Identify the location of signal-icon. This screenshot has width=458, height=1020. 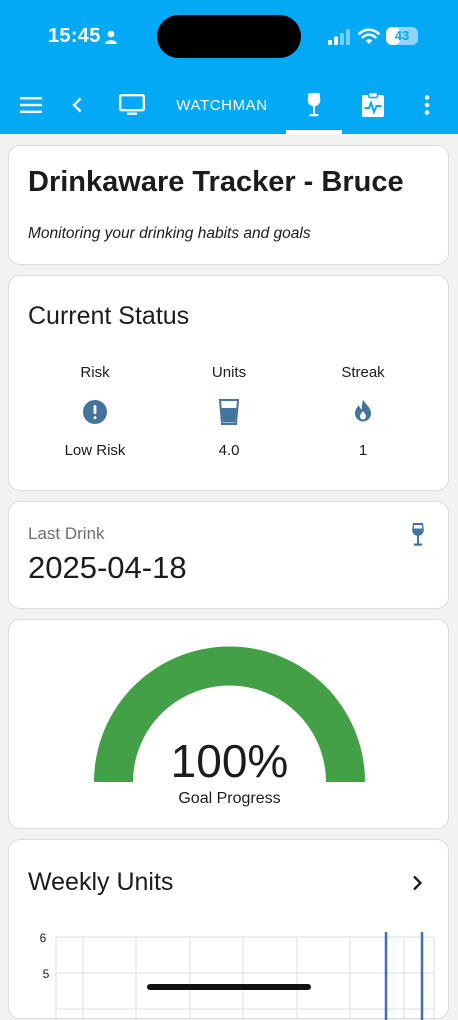
(339, 37).